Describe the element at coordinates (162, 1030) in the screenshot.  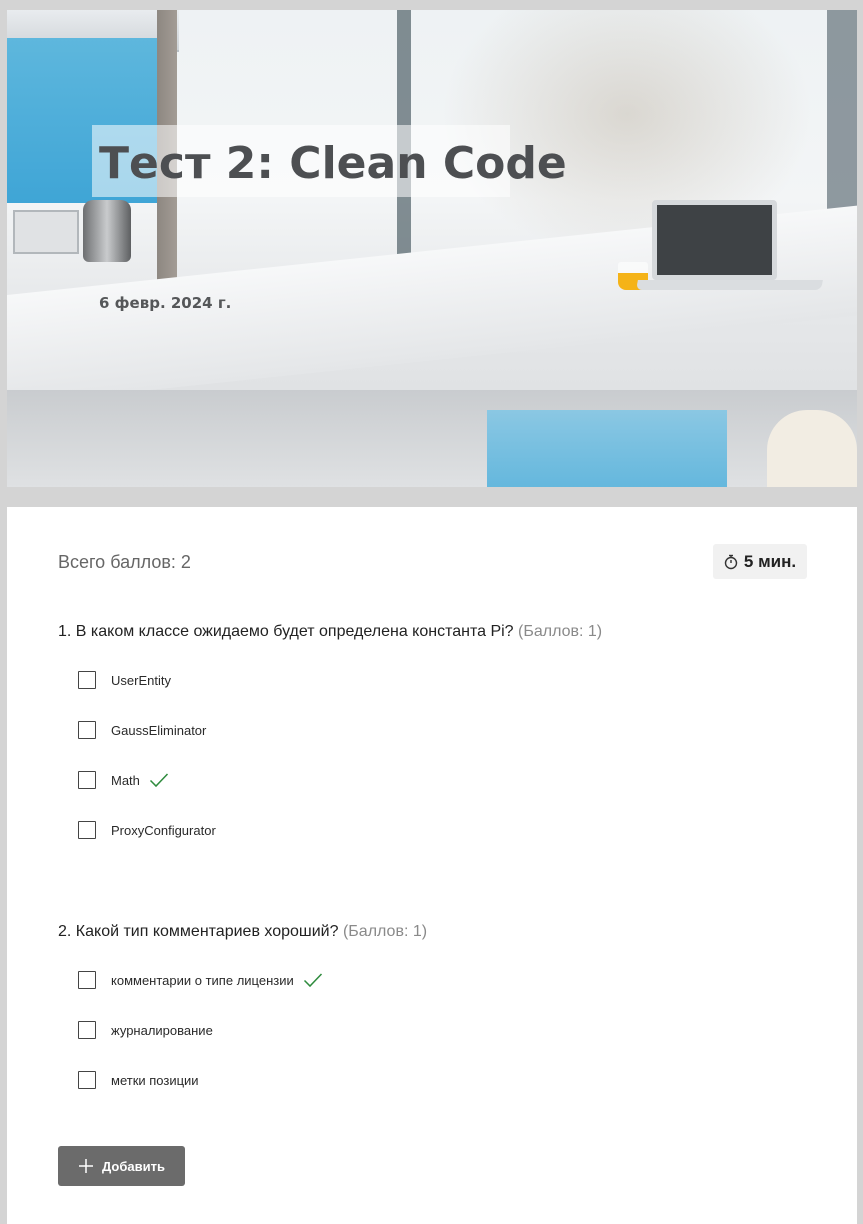
I see `option-label: журналирование` at that location.